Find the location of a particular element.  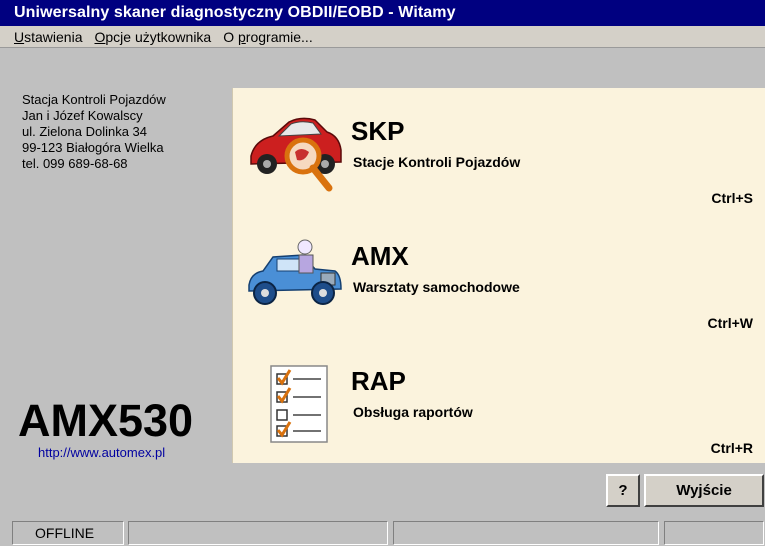

station-street: ul. Zielona Dolinka 34 is located at coordinates (85, 131).